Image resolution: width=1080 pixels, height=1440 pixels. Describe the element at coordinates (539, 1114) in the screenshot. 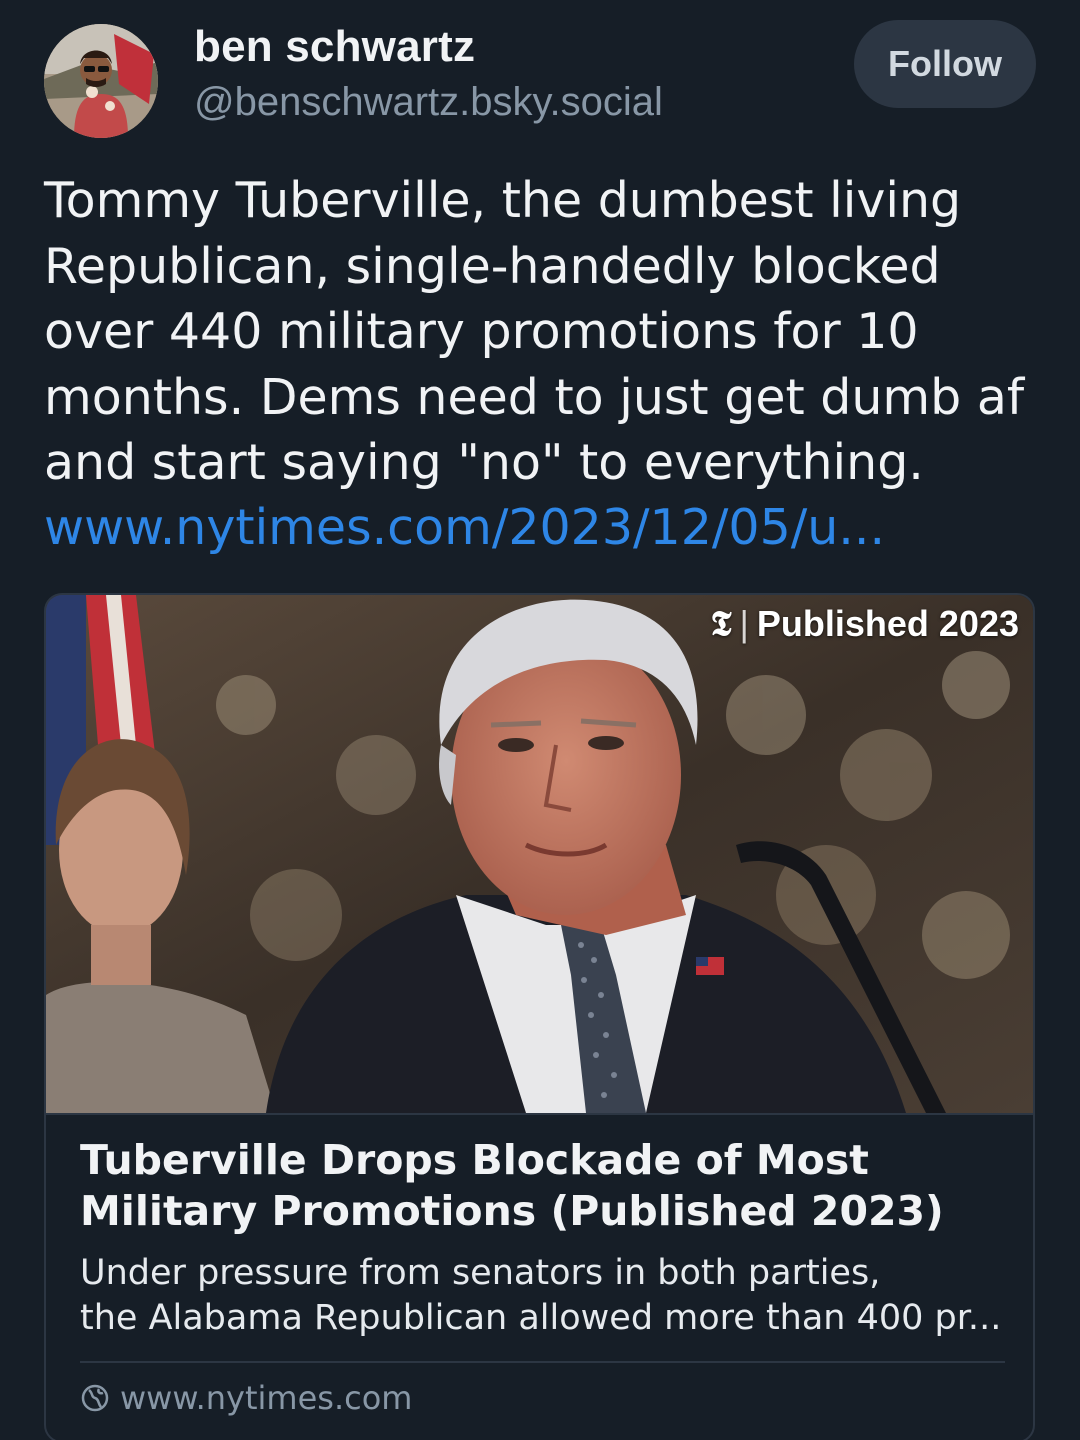

I see `card-image-divider` at that location.